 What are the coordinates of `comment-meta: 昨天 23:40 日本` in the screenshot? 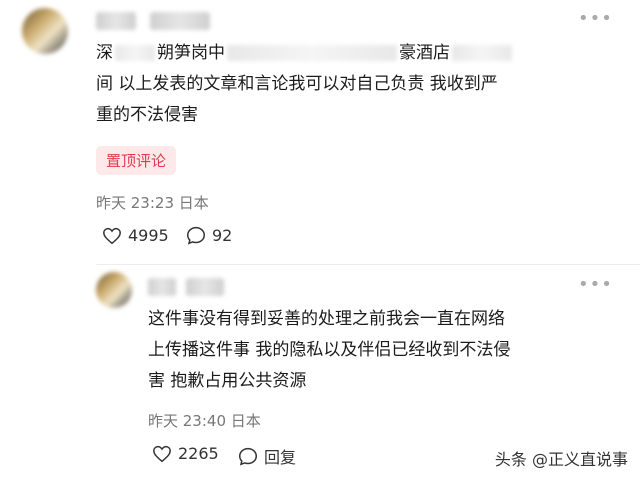 It's located at (204, 420).